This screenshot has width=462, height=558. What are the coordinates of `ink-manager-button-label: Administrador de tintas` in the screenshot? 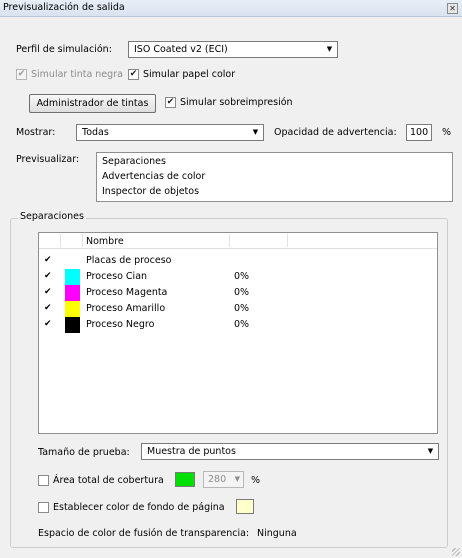 It's located at (92, 103).